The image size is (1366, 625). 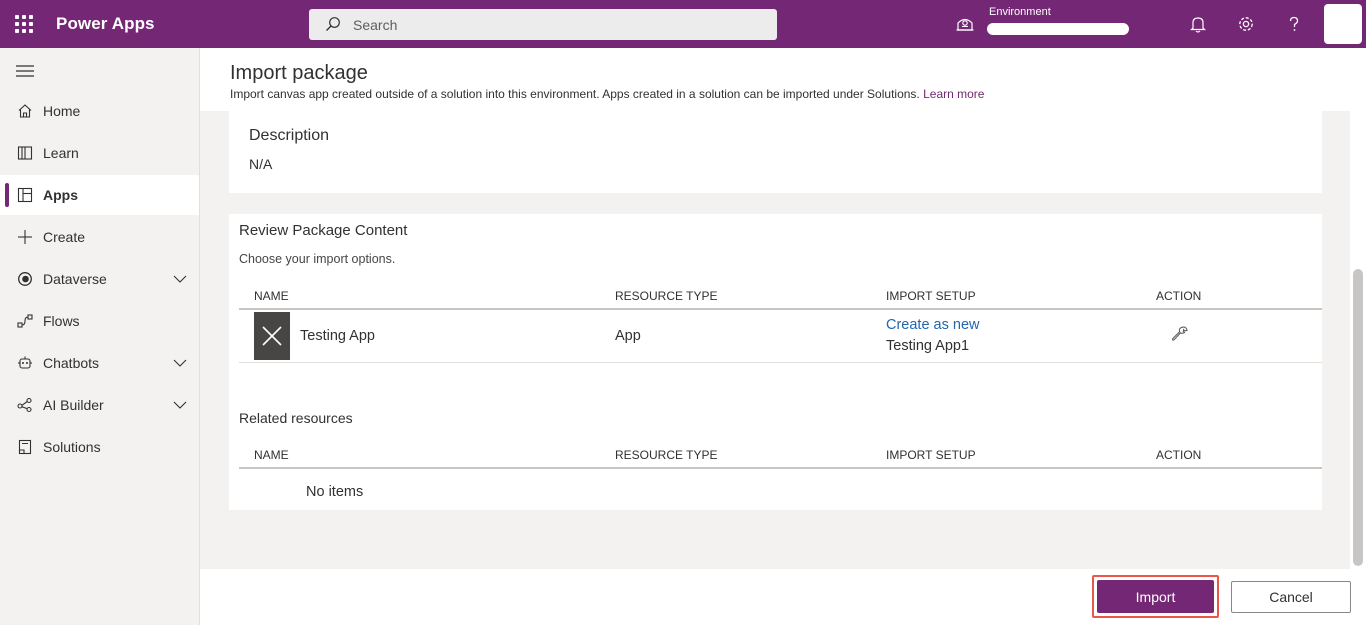 What do you see at coordinates (25, 71) in the screenshot?
I see `hamburger-menu-icon` at bounding box center [25, 71].